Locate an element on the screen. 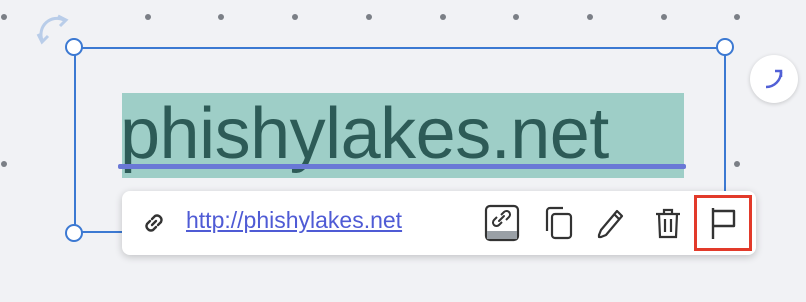 This screenshot has width=806, height=302. edit-link-icon is located at coordinates (502, 223).